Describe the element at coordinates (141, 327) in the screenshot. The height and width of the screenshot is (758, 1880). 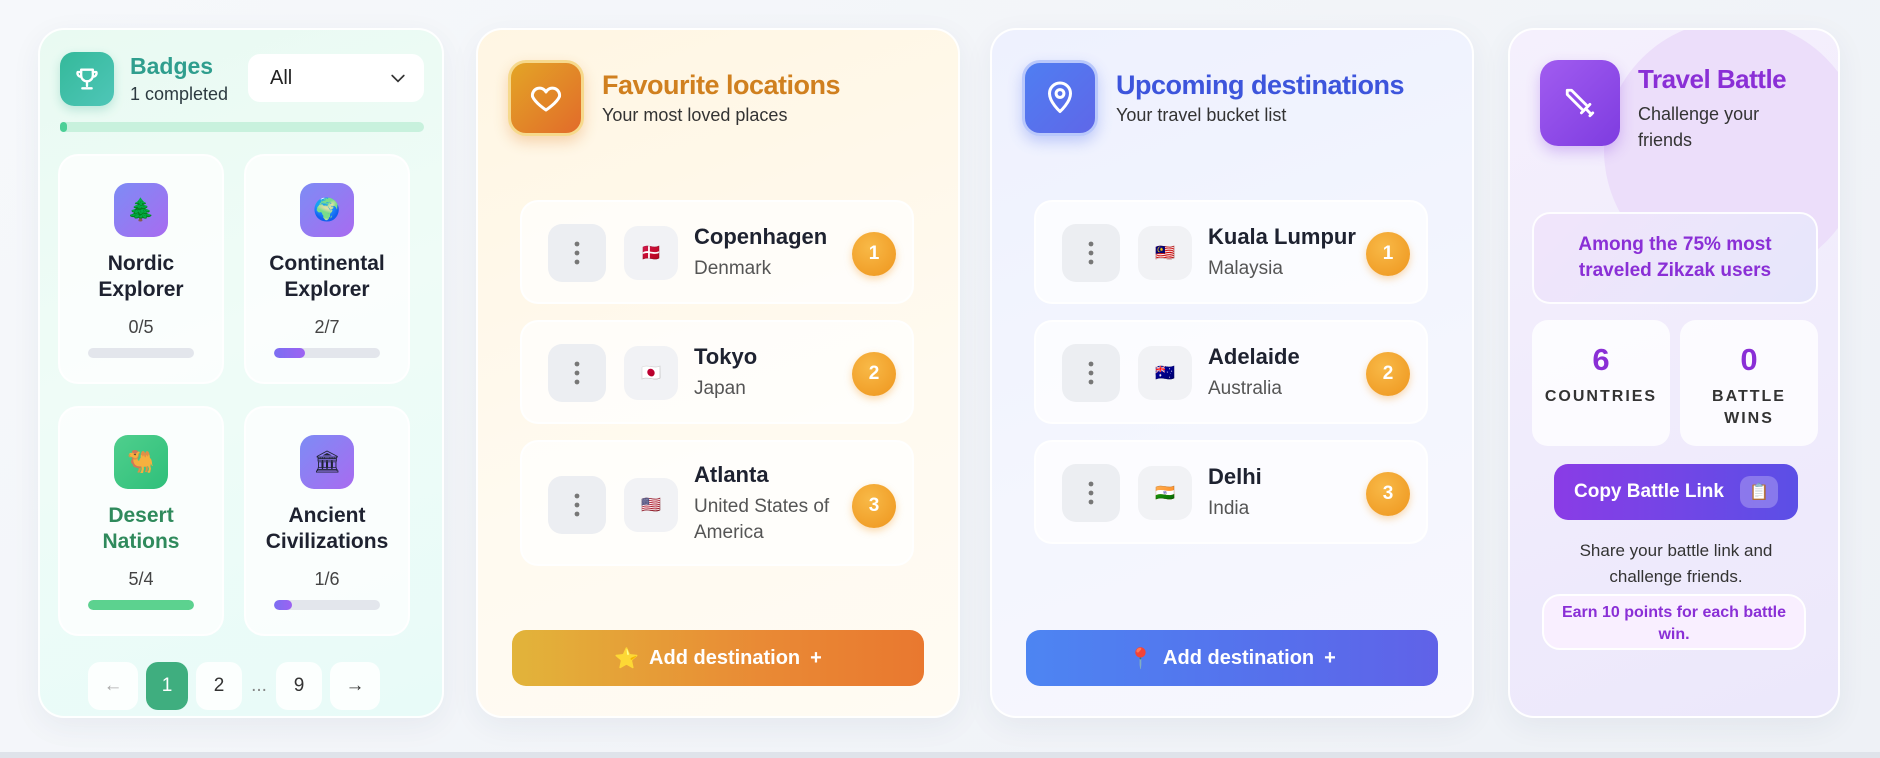
I see `badge-count: 0/5` at that location.